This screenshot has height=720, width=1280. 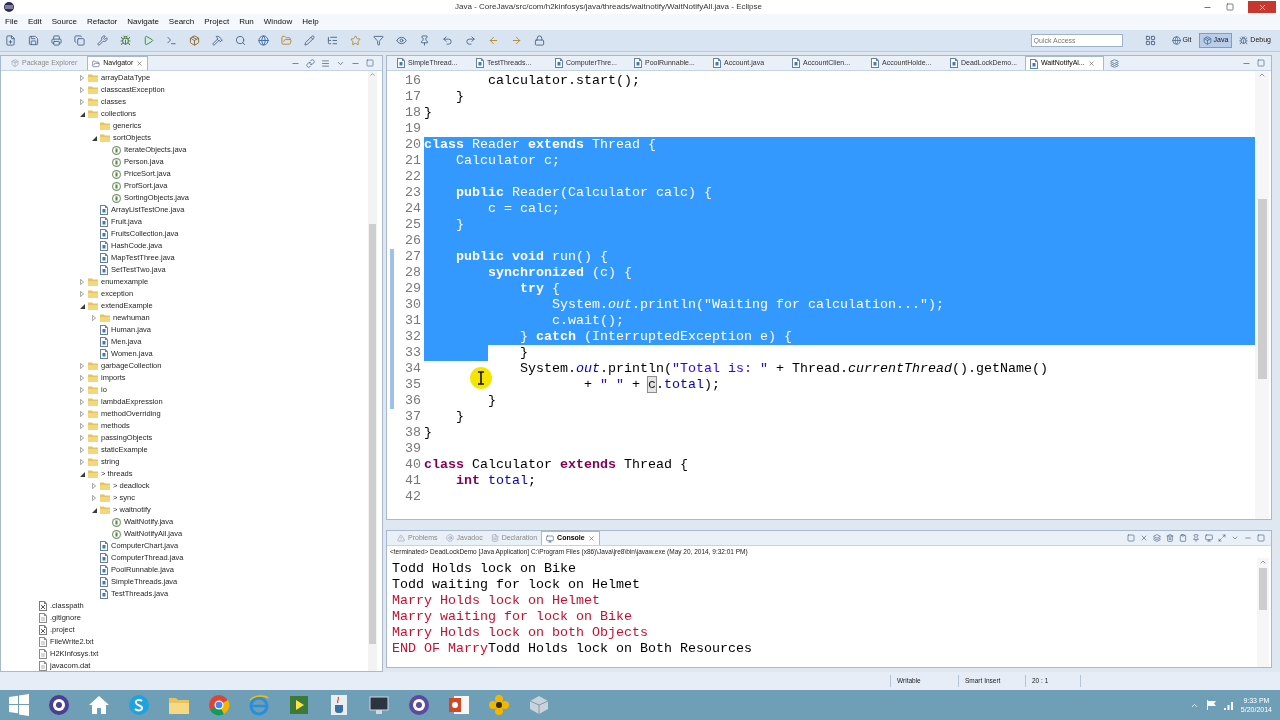 What do you see at coordinates (240, 40) in the screenshot?
I see `search-icon` at bounding box center [240, 40].